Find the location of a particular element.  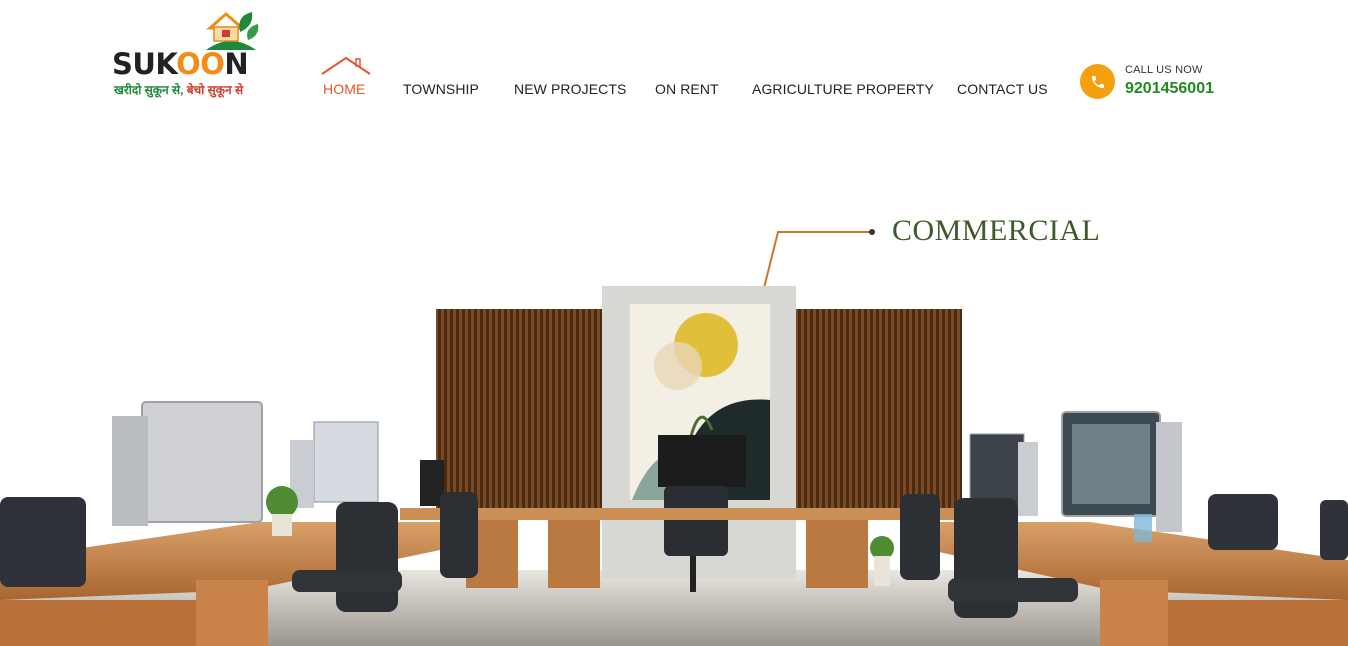

logo-wordmark: SUKOON is located at coordinates (180, 64).